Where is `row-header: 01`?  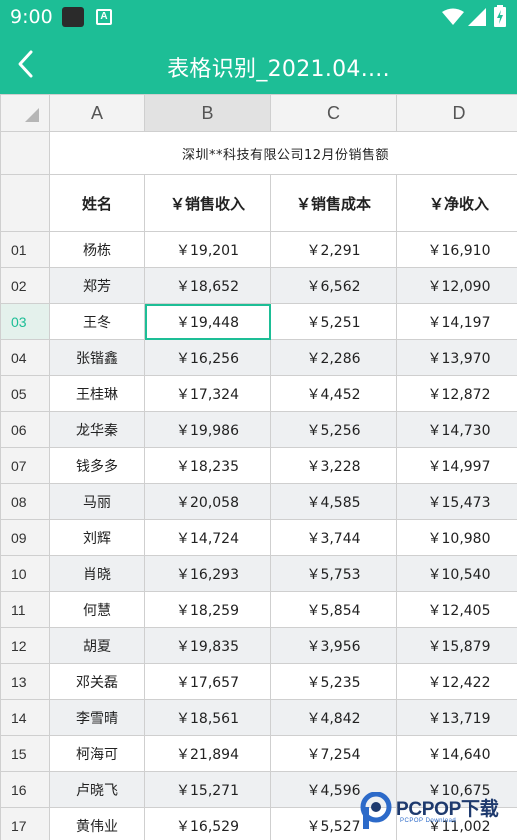
row-header: 01 is located at coordinates (25, 249).